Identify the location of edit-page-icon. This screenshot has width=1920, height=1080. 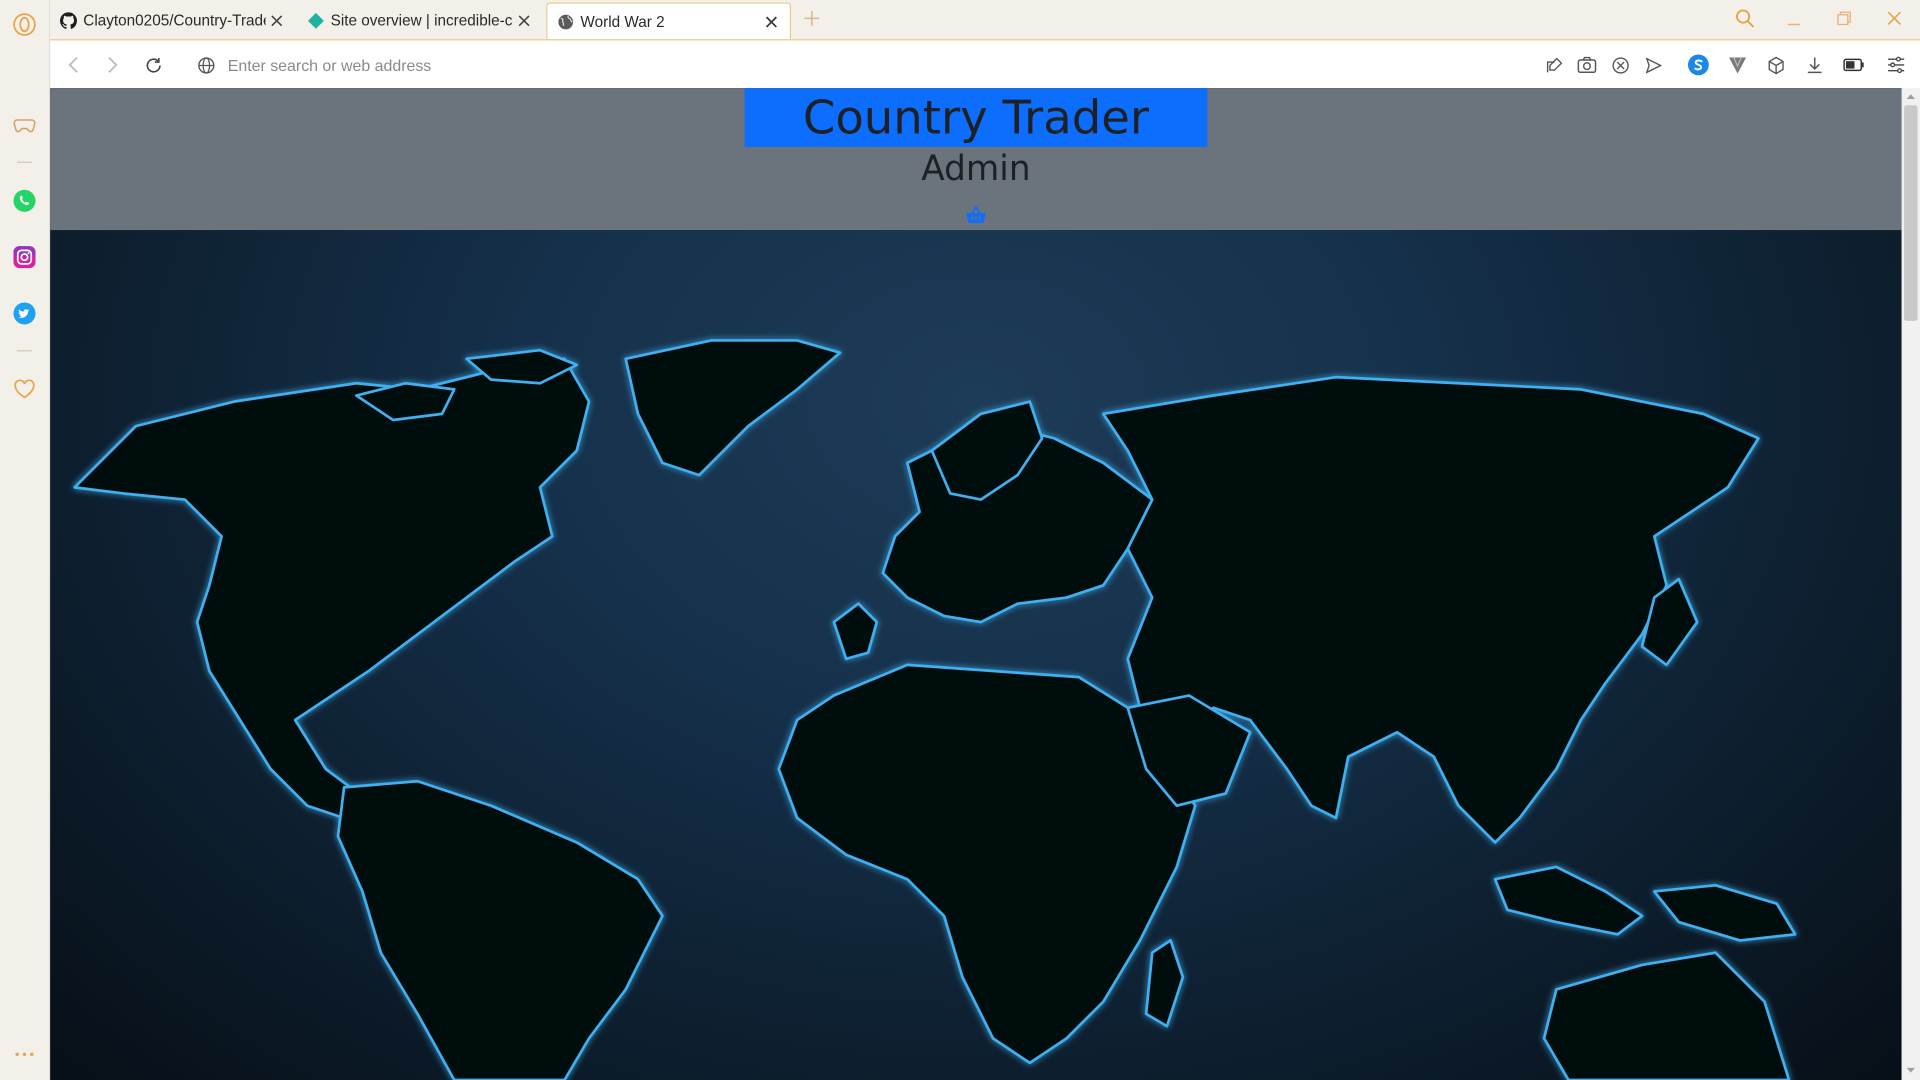
(1554, 65).